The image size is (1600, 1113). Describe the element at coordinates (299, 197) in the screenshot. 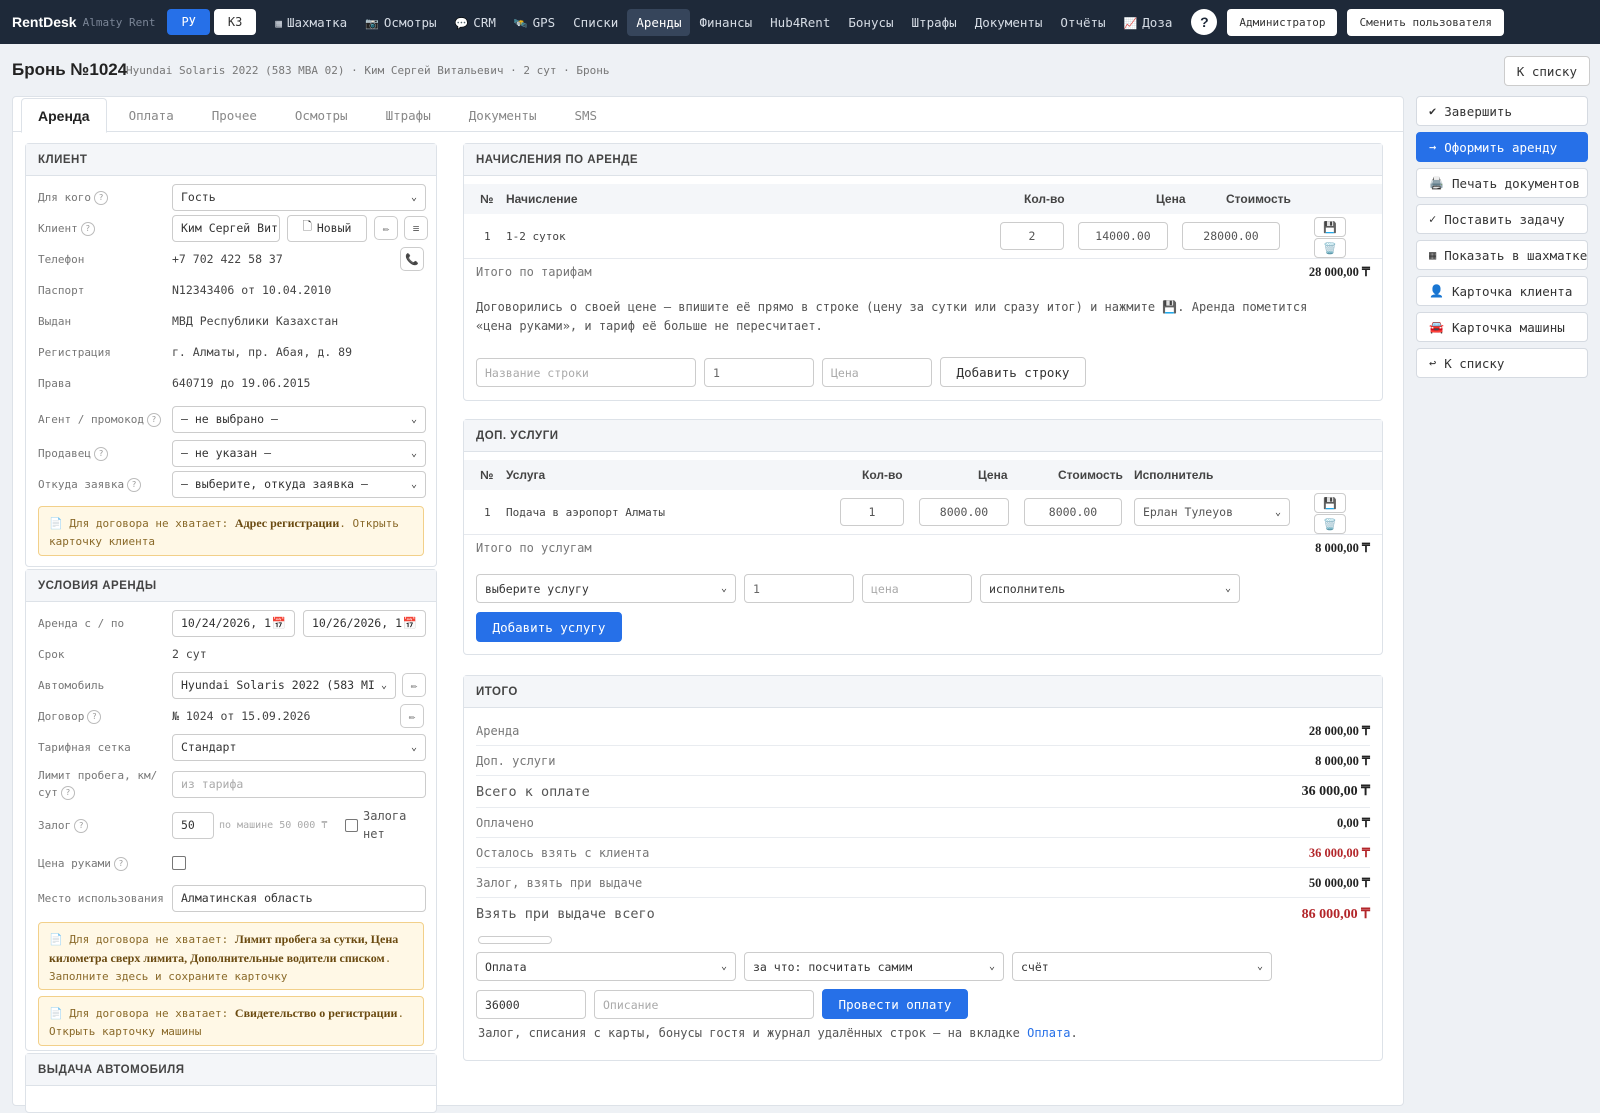

I see `for-whom-select: Гость ⌄` at that location.